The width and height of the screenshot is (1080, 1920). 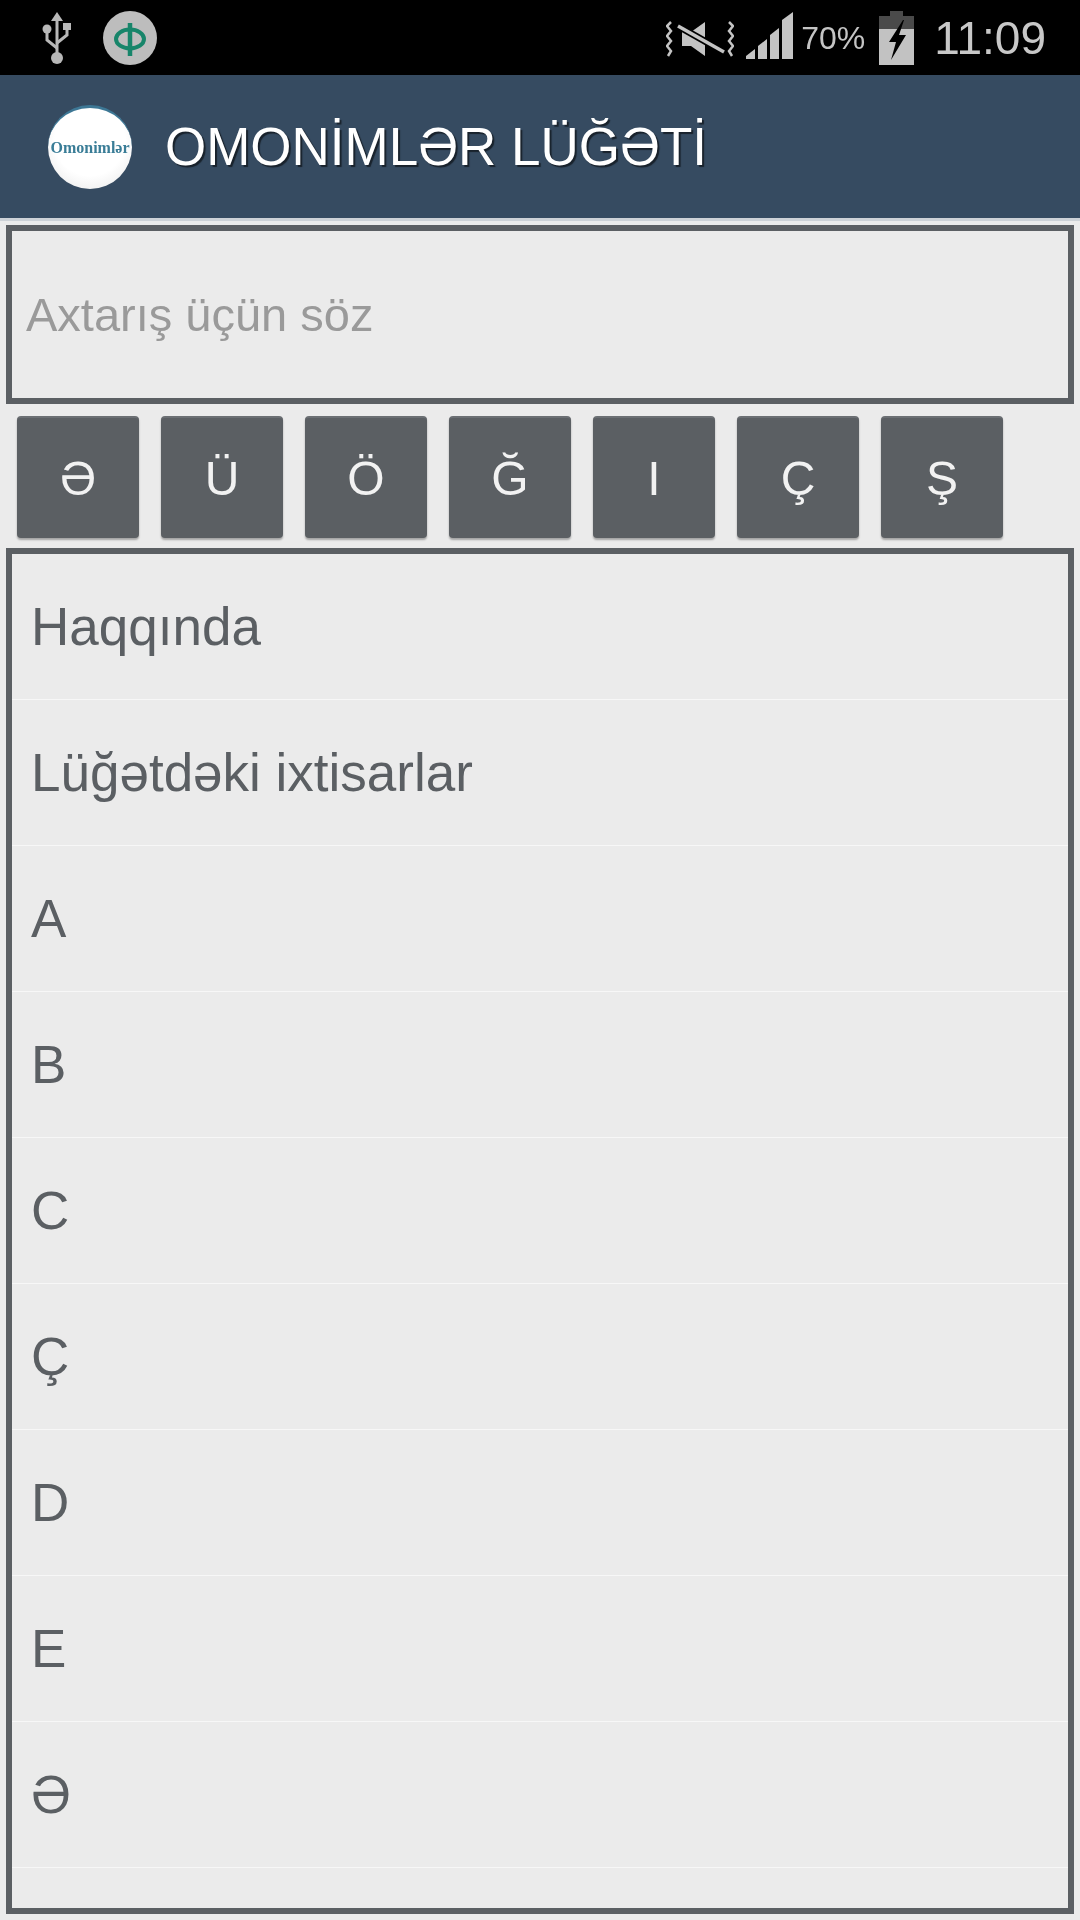 I want to click on battery-percent: 70%, so click(x=833, y=37).